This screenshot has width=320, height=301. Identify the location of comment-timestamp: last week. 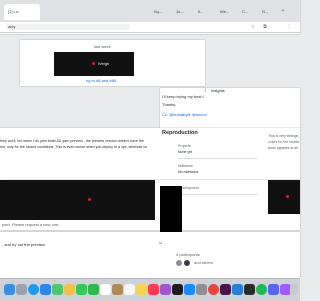
(102, 46).